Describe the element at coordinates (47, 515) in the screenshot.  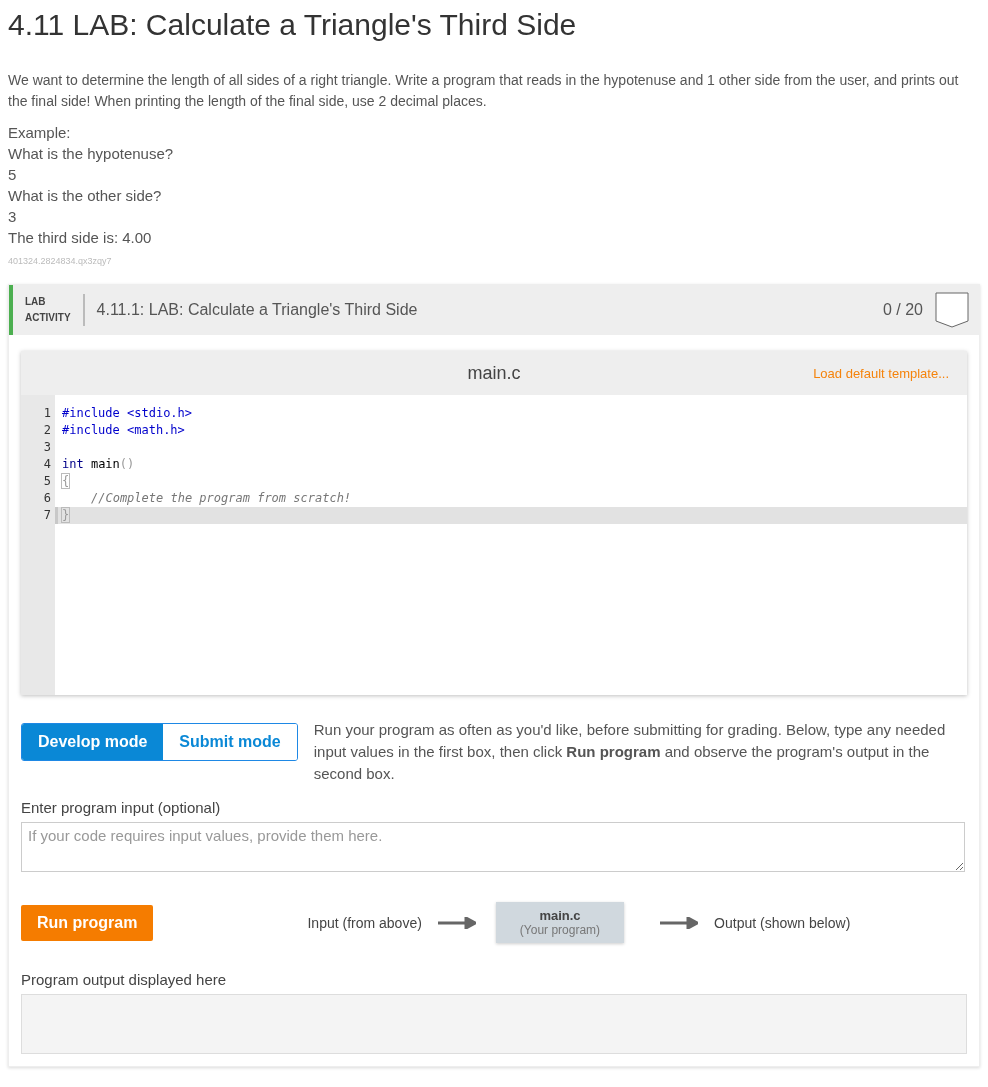
I see `line-number: 7` at that location.